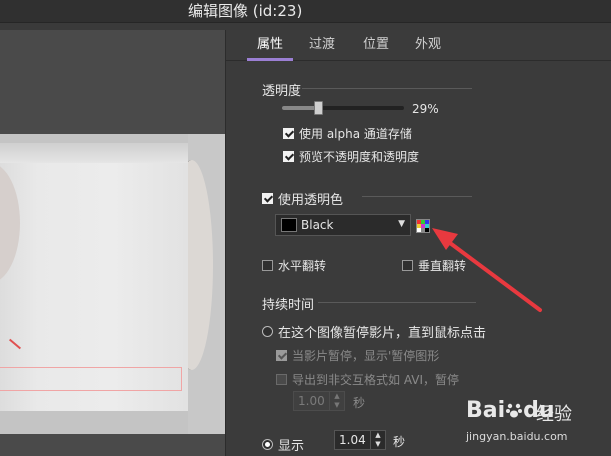  I want to click on export-pause-checkbox, so click(281, 379).